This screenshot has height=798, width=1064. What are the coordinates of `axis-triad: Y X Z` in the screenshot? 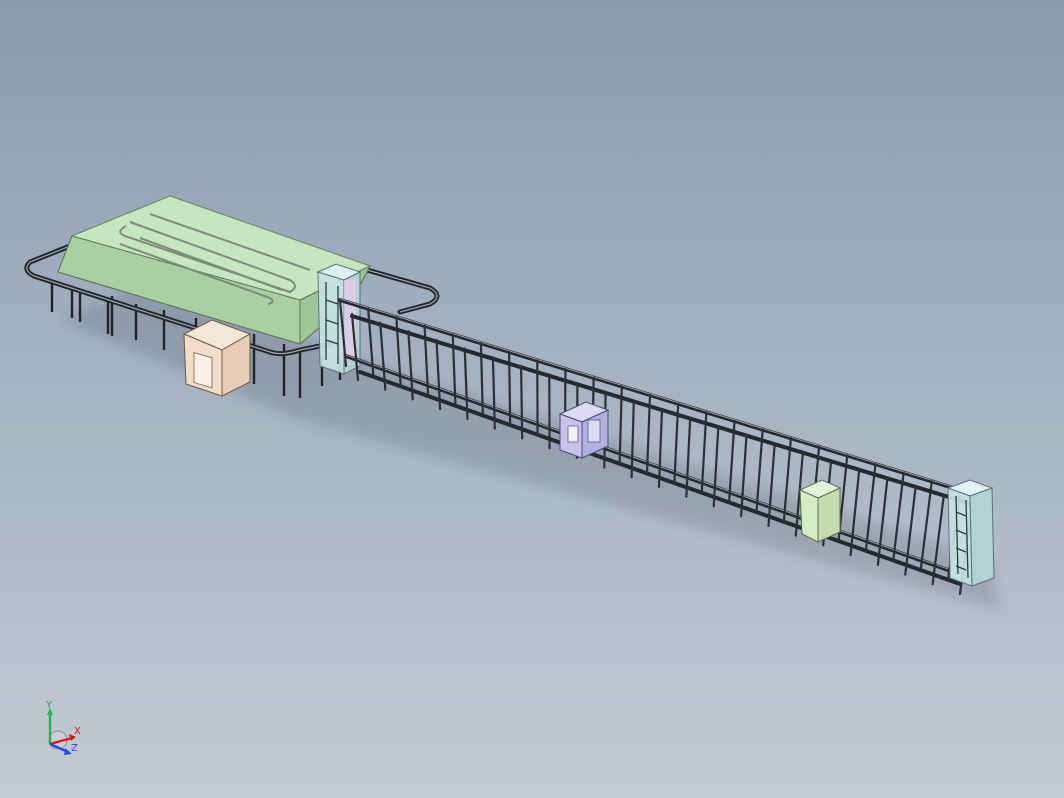 It's located at (63, 730).